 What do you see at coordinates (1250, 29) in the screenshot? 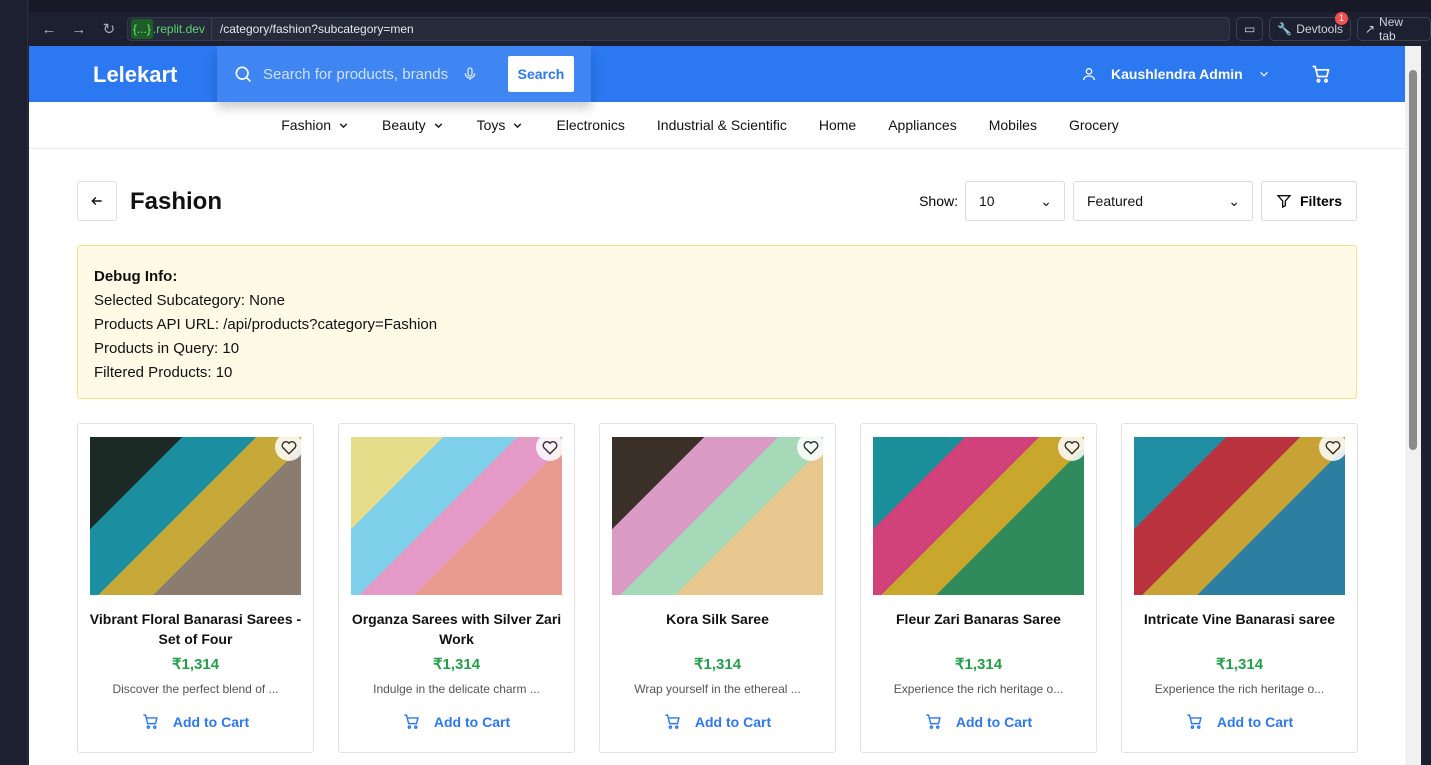
I see `screen-button: ▭` at bounding box center [1250, 29].